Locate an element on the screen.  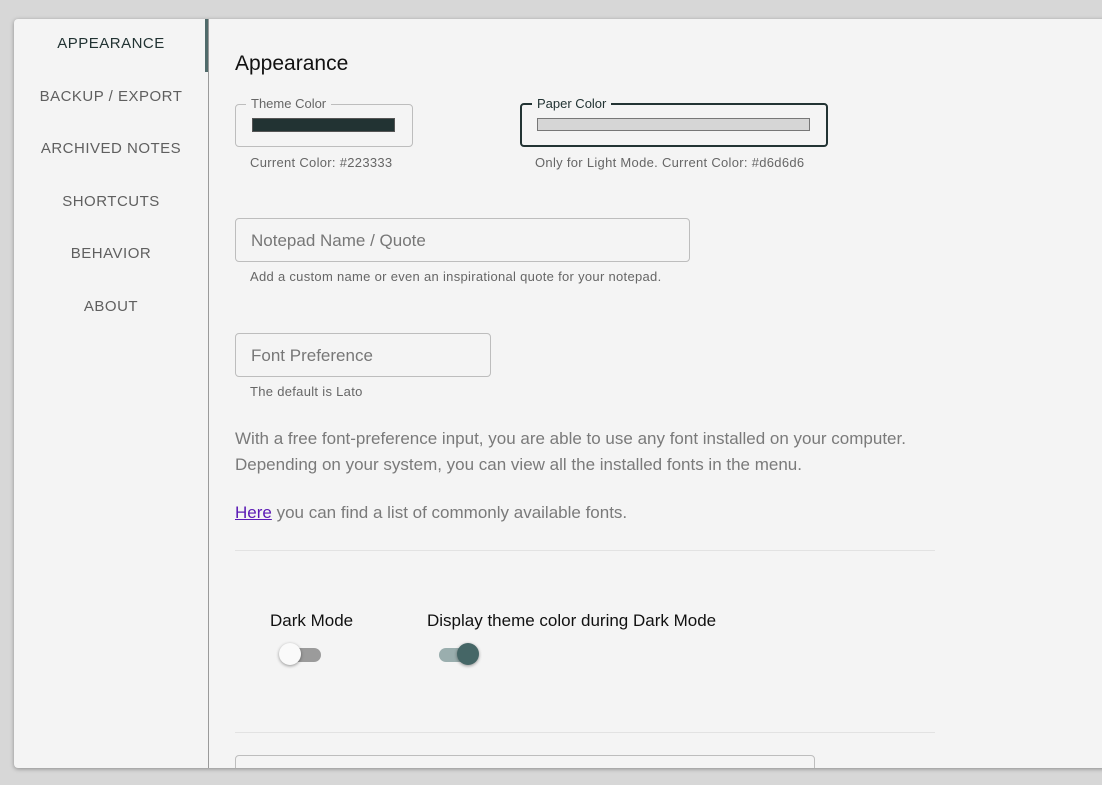
sidebar-item-about: ABOUT is located at coordinates (111, 306).